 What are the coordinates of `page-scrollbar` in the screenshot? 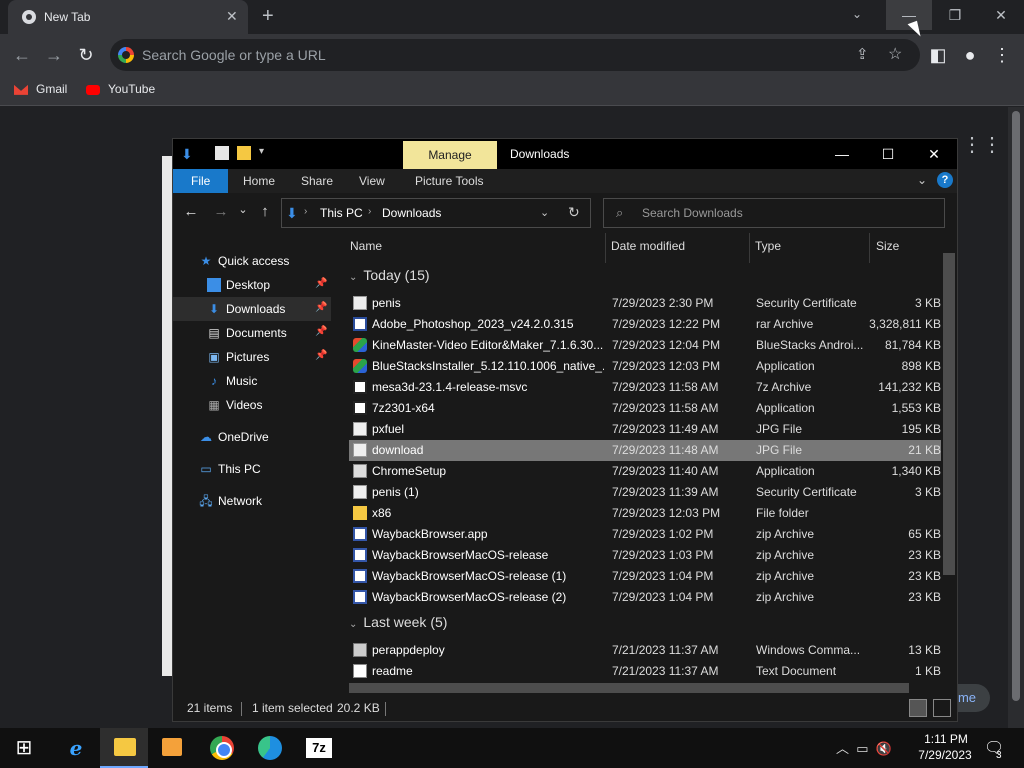 It's located at (1016, 417).